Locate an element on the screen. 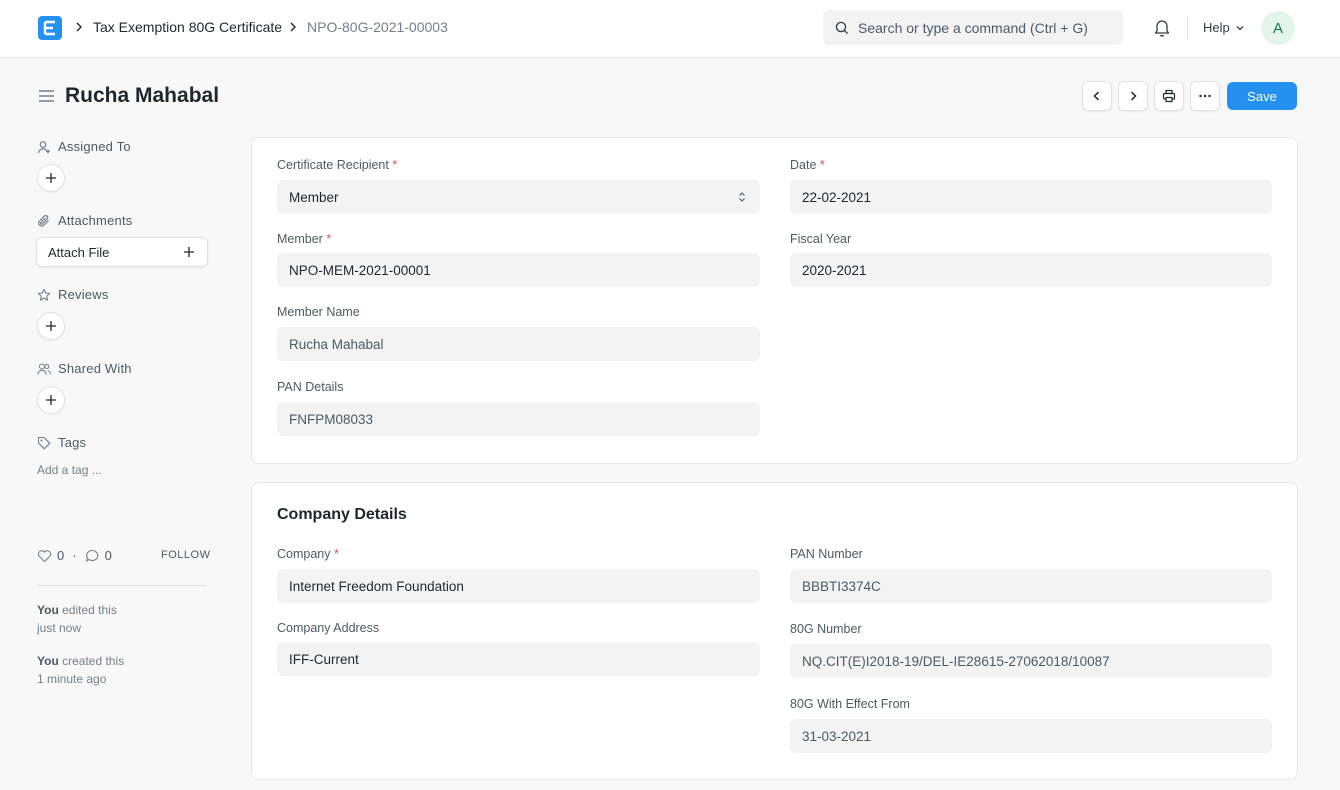 Image resolution: width=1340 pixels, height=790 pixels. tags-section: Tags is located at coordinates (61, 442).